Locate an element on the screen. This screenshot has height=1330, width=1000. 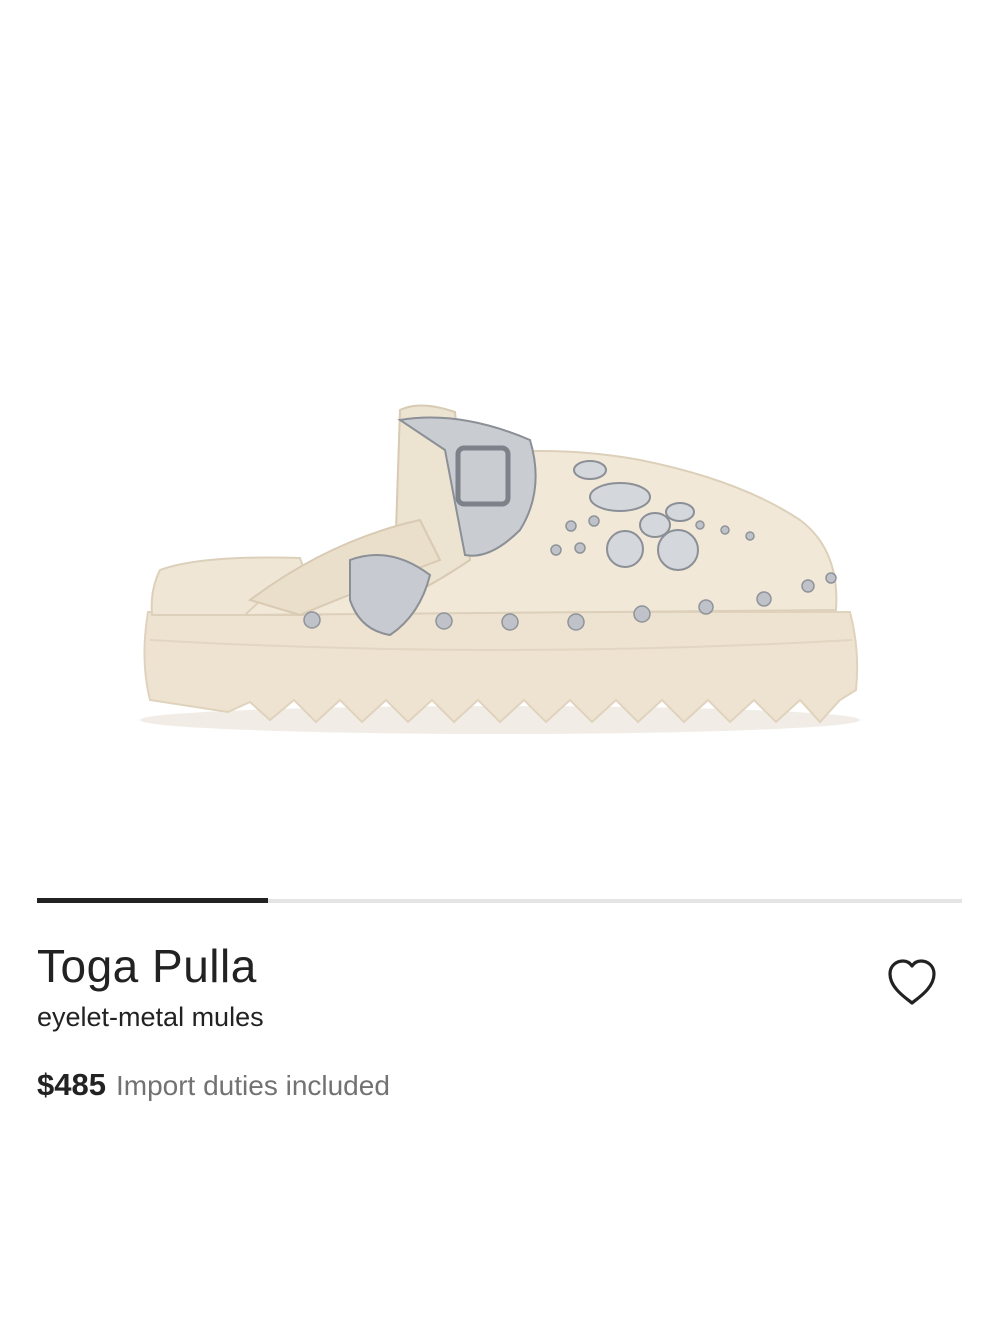
heart-outline-icon is located at coordinates (912, 982).